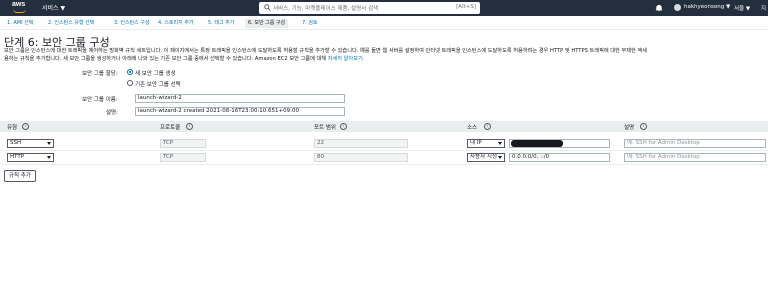  What do you see at coordinates (267, 23) in the screenshot?
I see `tab-security-group: 6. 보안 그룹 구성` at bounding box center [267, 23].